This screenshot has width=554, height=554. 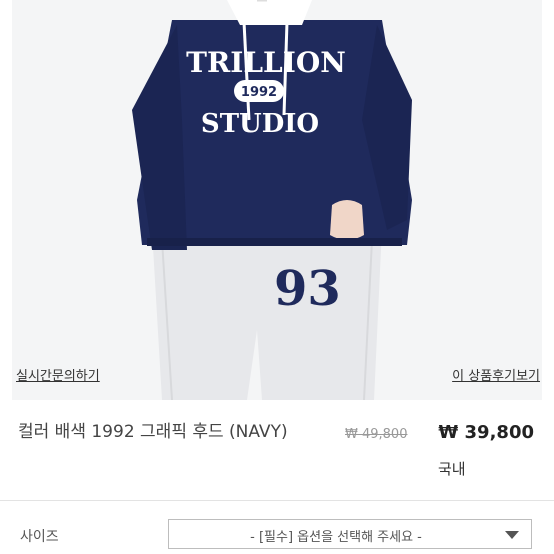 What do you see at coordinates (259, 92) in the screenshot?
I see `chest-print-year: 1992` at bounding box center [259, 92].